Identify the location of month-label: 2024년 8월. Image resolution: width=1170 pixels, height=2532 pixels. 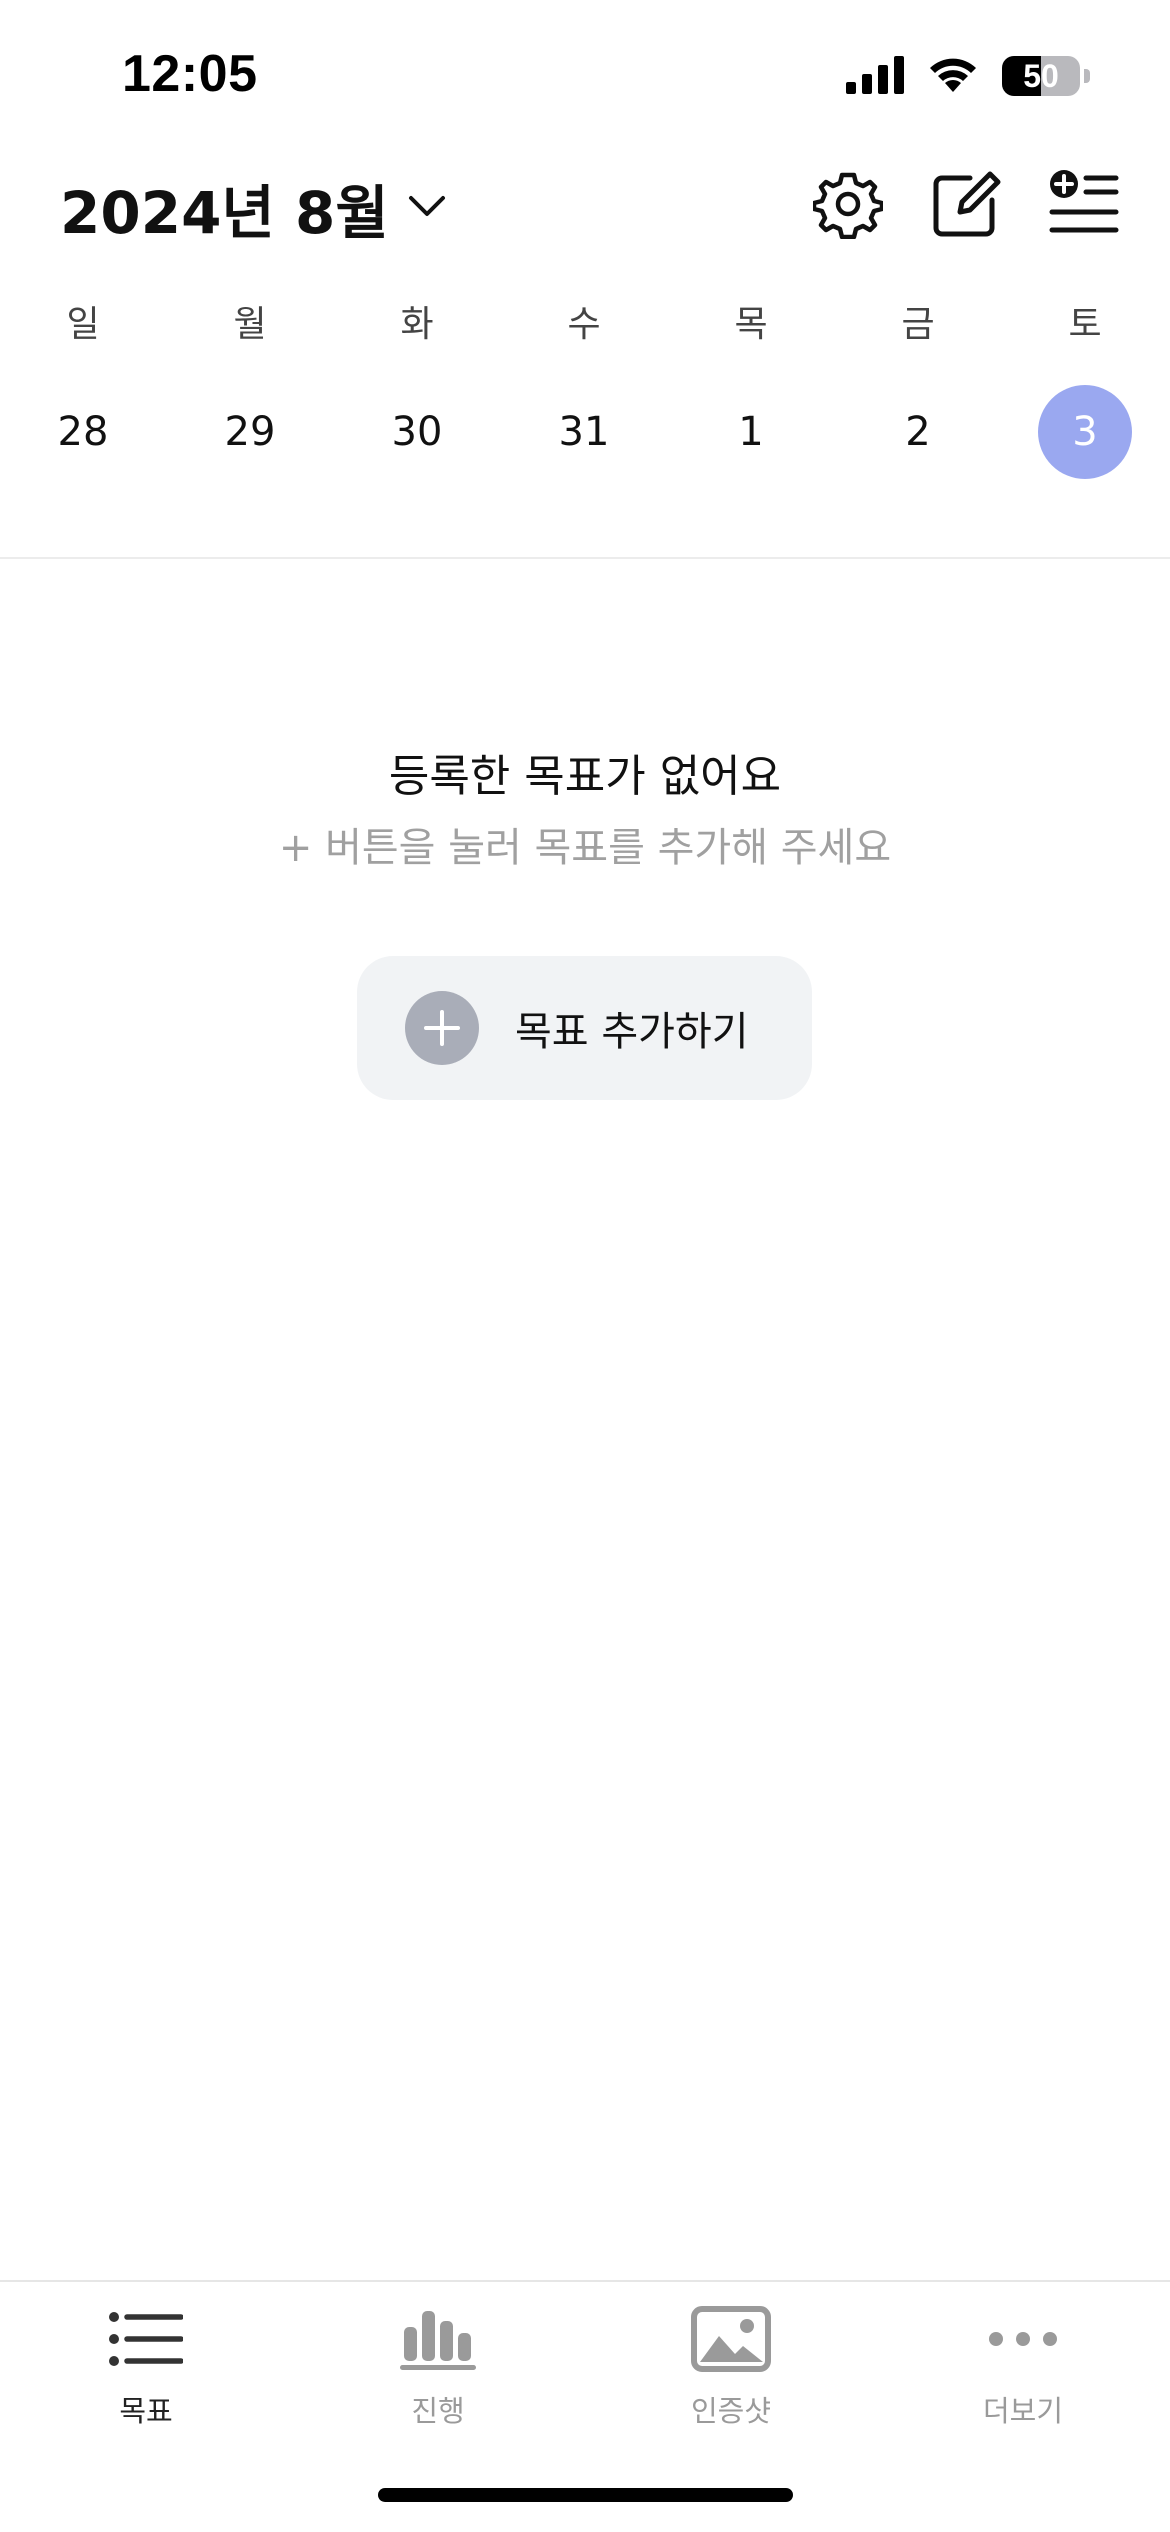
(224, 213).